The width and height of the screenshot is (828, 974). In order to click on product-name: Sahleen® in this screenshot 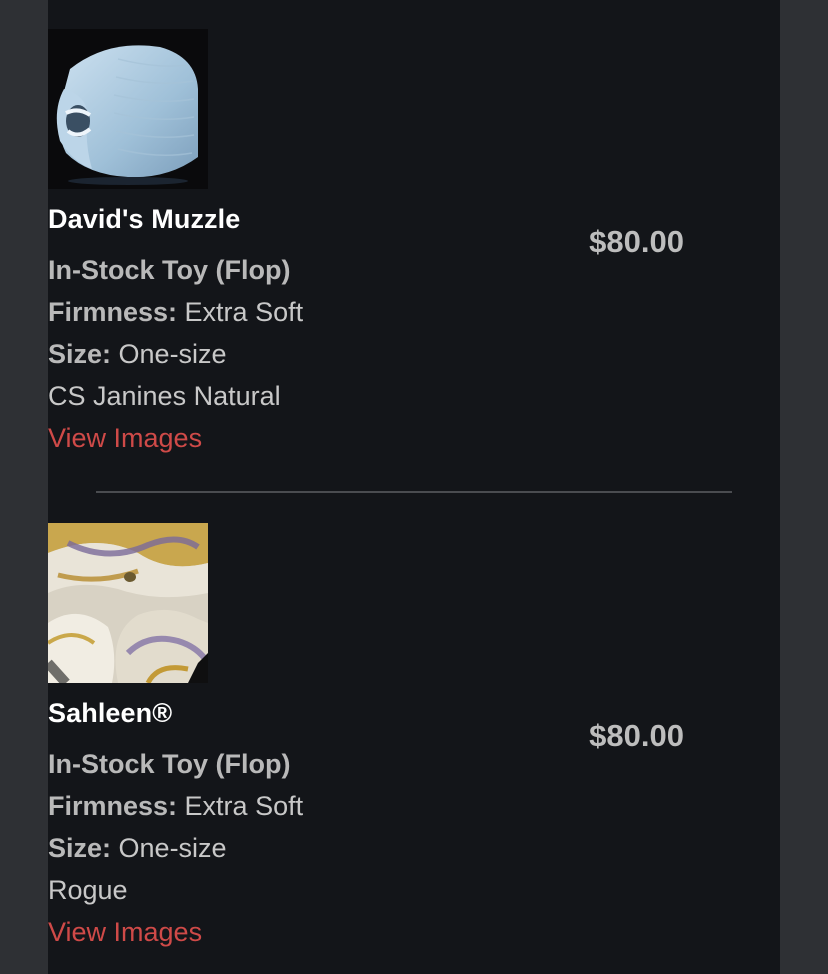, I will do `click(110, 713)`.